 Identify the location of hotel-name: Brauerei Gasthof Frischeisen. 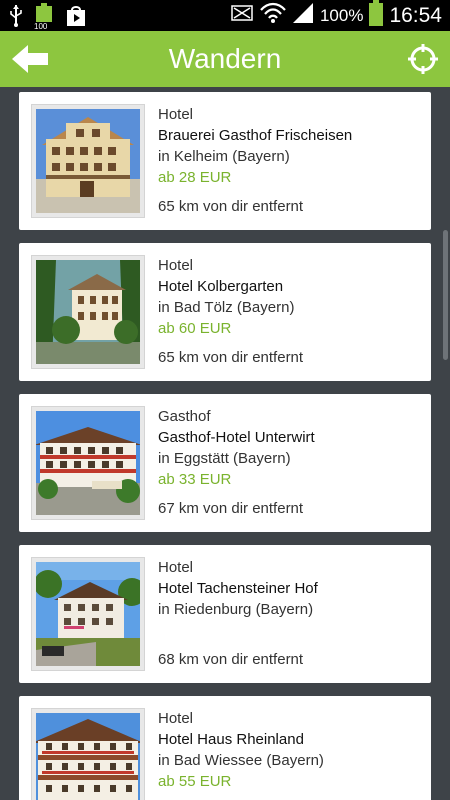
(255, 135).